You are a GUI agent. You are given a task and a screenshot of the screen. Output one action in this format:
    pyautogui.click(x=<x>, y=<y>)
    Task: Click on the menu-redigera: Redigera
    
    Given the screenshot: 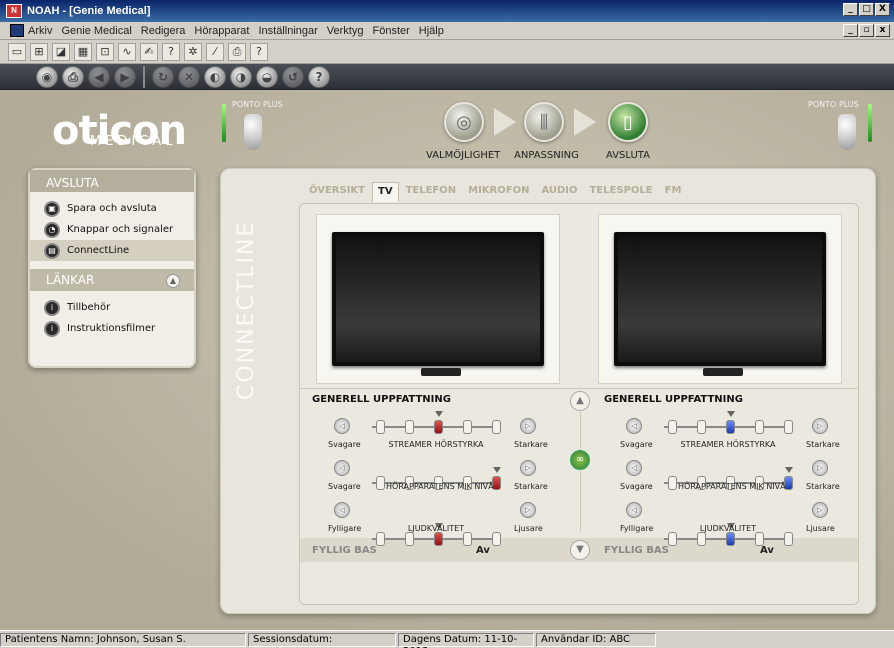 What is the action you would take?
    pyautogui.click(x=163, y=31)
    